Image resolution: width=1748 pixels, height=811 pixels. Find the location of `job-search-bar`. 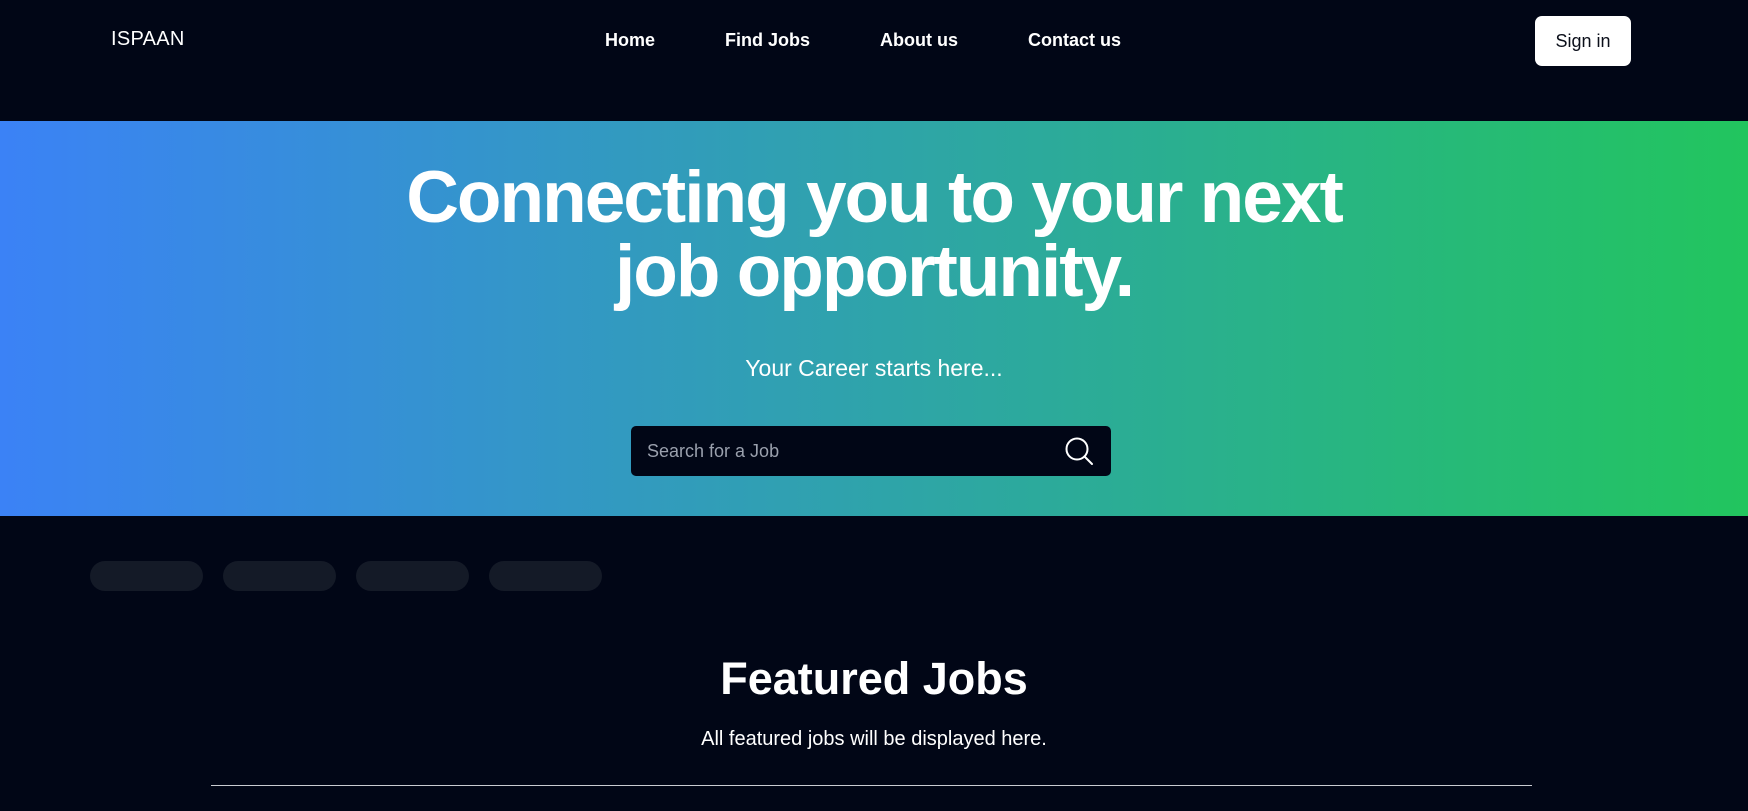

job-search-bar is located at coordinates (871, 451).